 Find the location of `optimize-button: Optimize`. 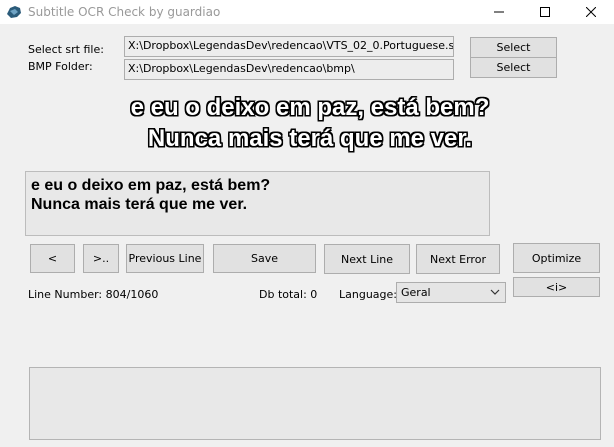

optimize-button: Optimize is located at coordinates (556, 258).